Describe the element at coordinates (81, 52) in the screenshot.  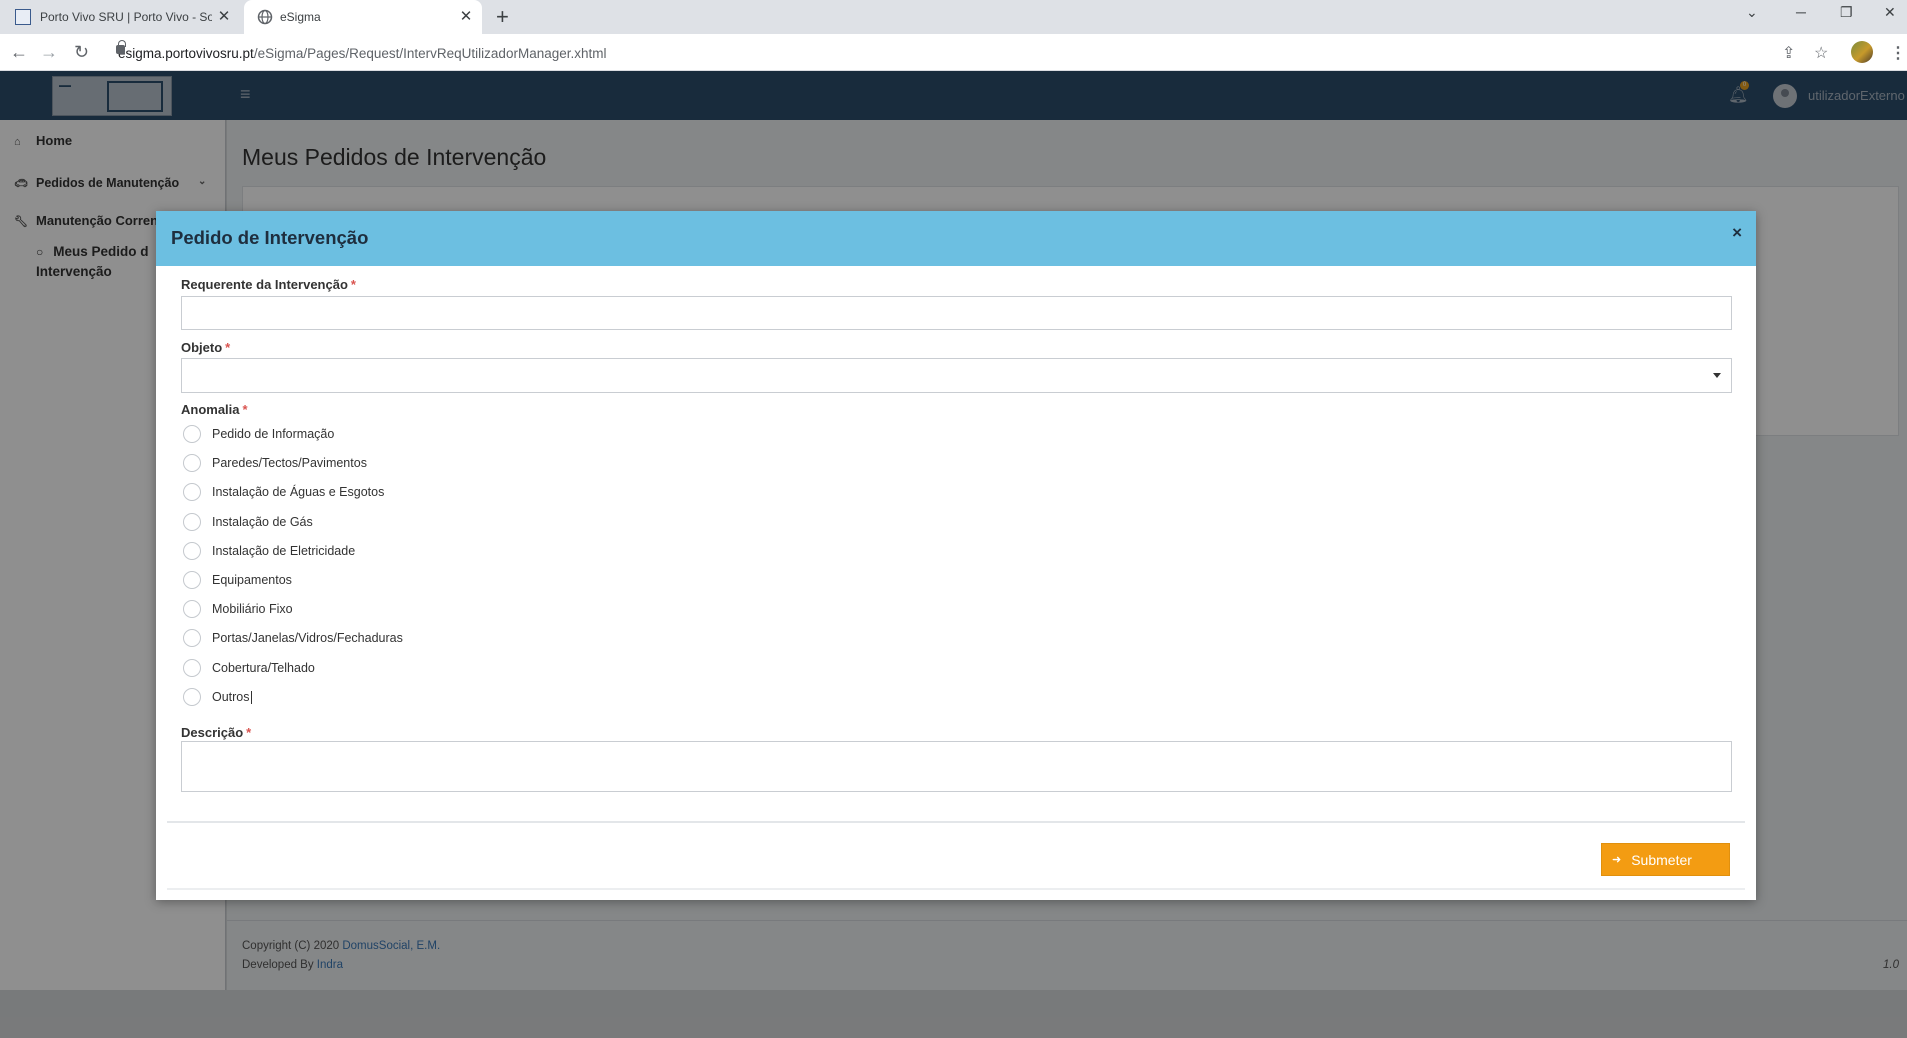
I see `reload-icon: ↻` at that location.